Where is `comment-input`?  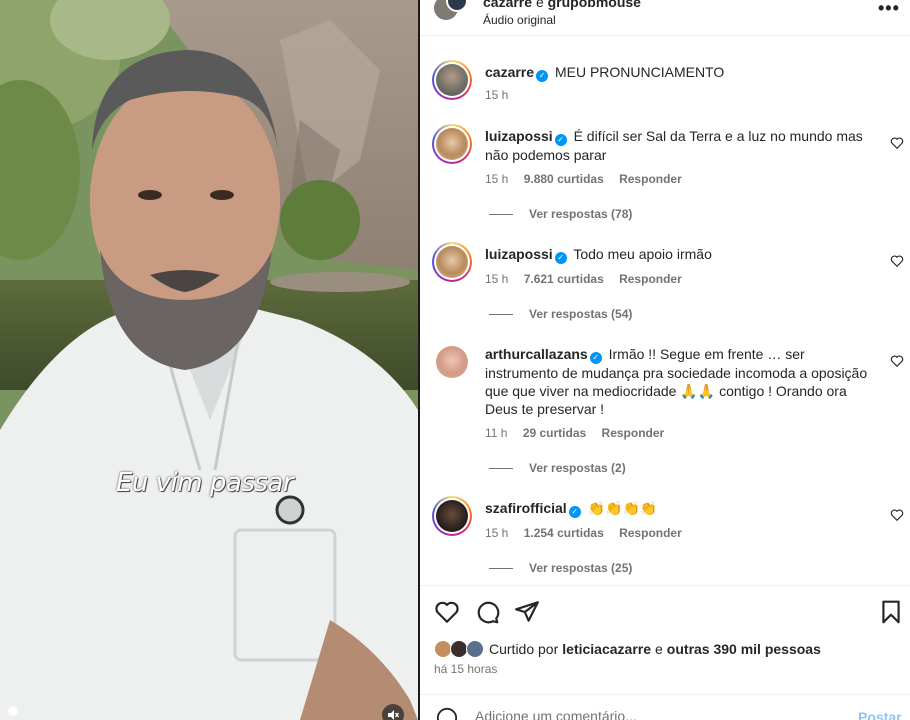
comment-input is located at coordinates (655, 714).